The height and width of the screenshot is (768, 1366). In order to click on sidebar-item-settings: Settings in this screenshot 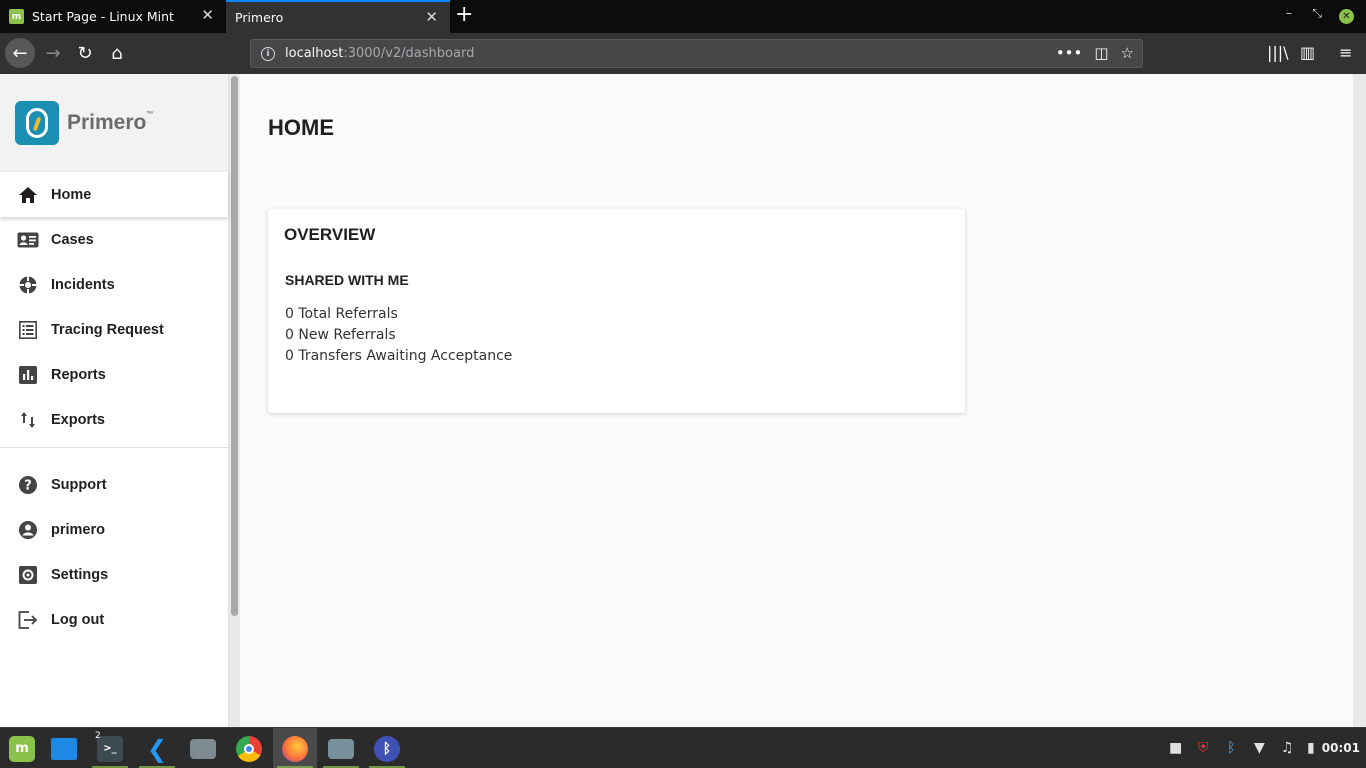, I will do `click(114, 574)`.